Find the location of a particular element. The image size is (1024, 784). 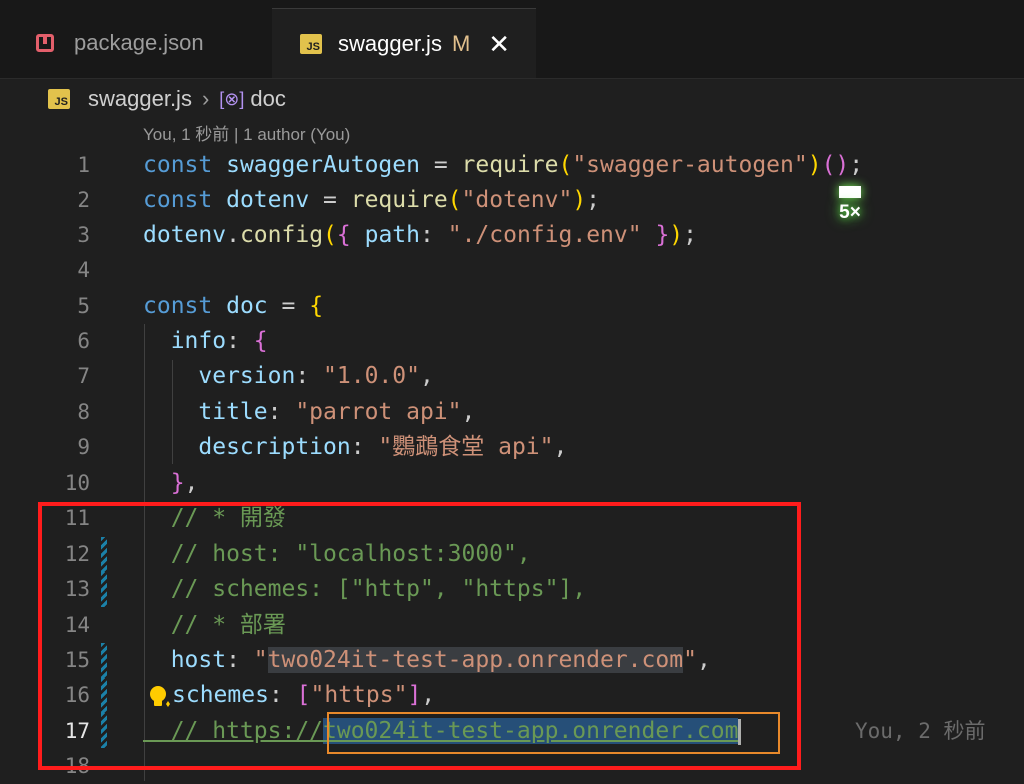

code-text: title: "parrot api", is located at coordinates (309, 412).